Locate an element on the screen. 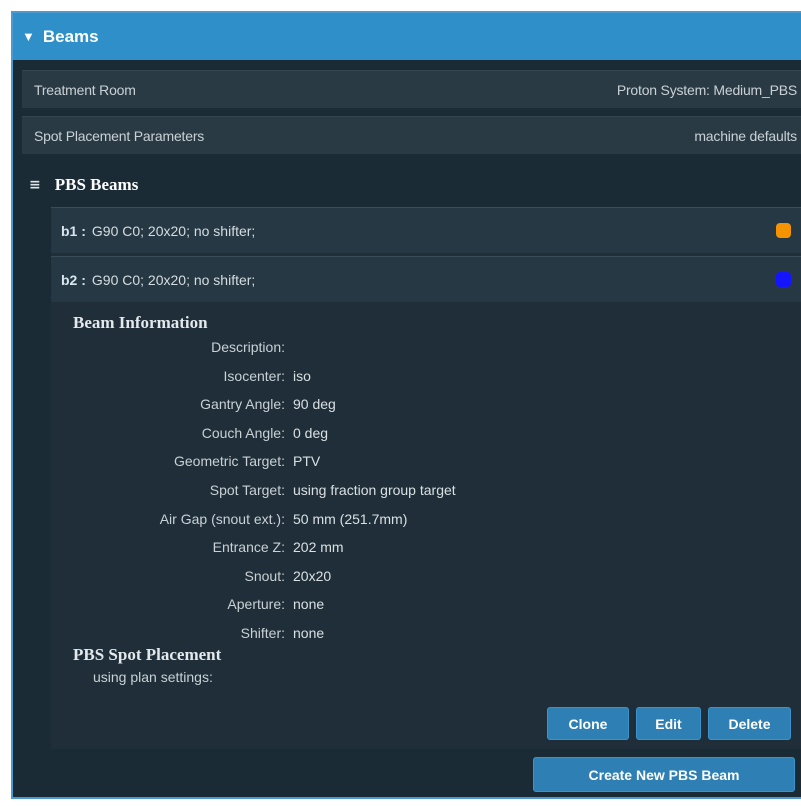 This screenshot has height=806, width=801. field-label: Couch Angle: is located at coordinates (243, 432).